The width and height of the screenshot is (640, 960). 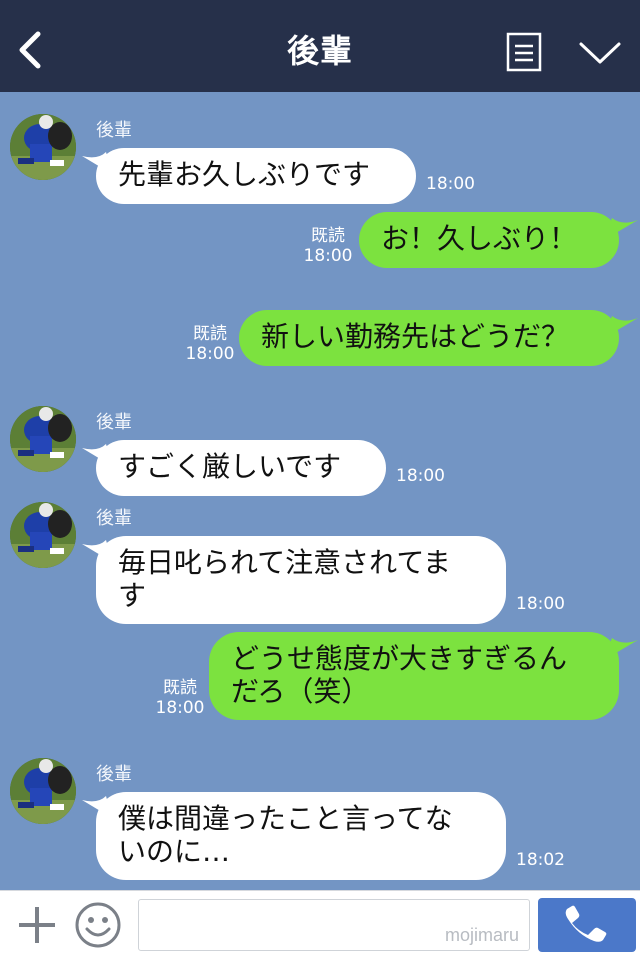 I want to click on call-button, so click(x=587, y=925).